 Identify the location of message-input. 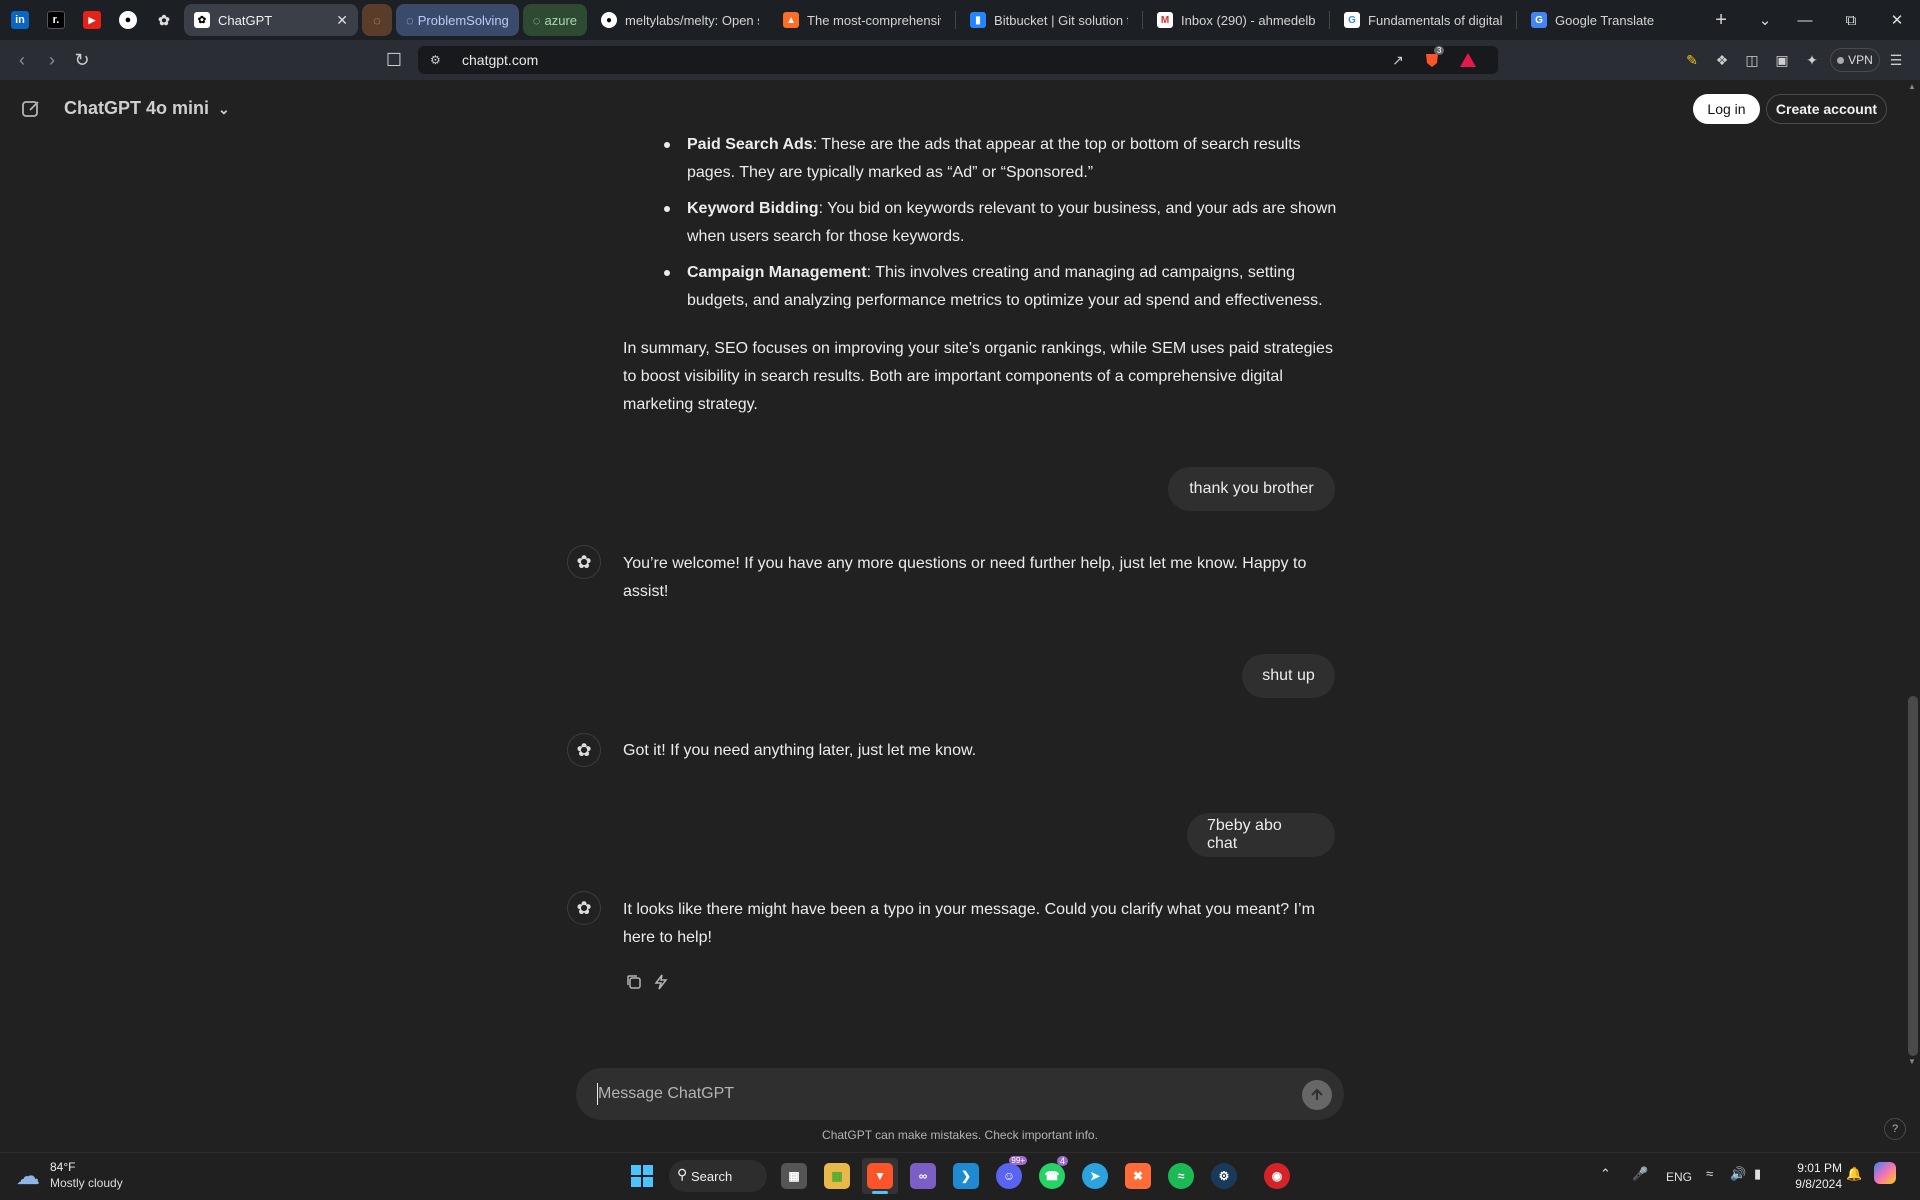
(948, 1094).